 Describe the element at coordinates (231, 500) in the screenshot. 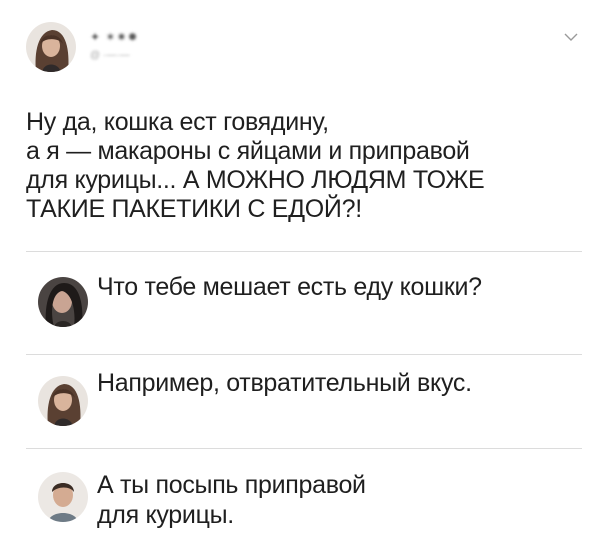

I see `reply-text: А ты посыпь приправой для курицы.` at that location.